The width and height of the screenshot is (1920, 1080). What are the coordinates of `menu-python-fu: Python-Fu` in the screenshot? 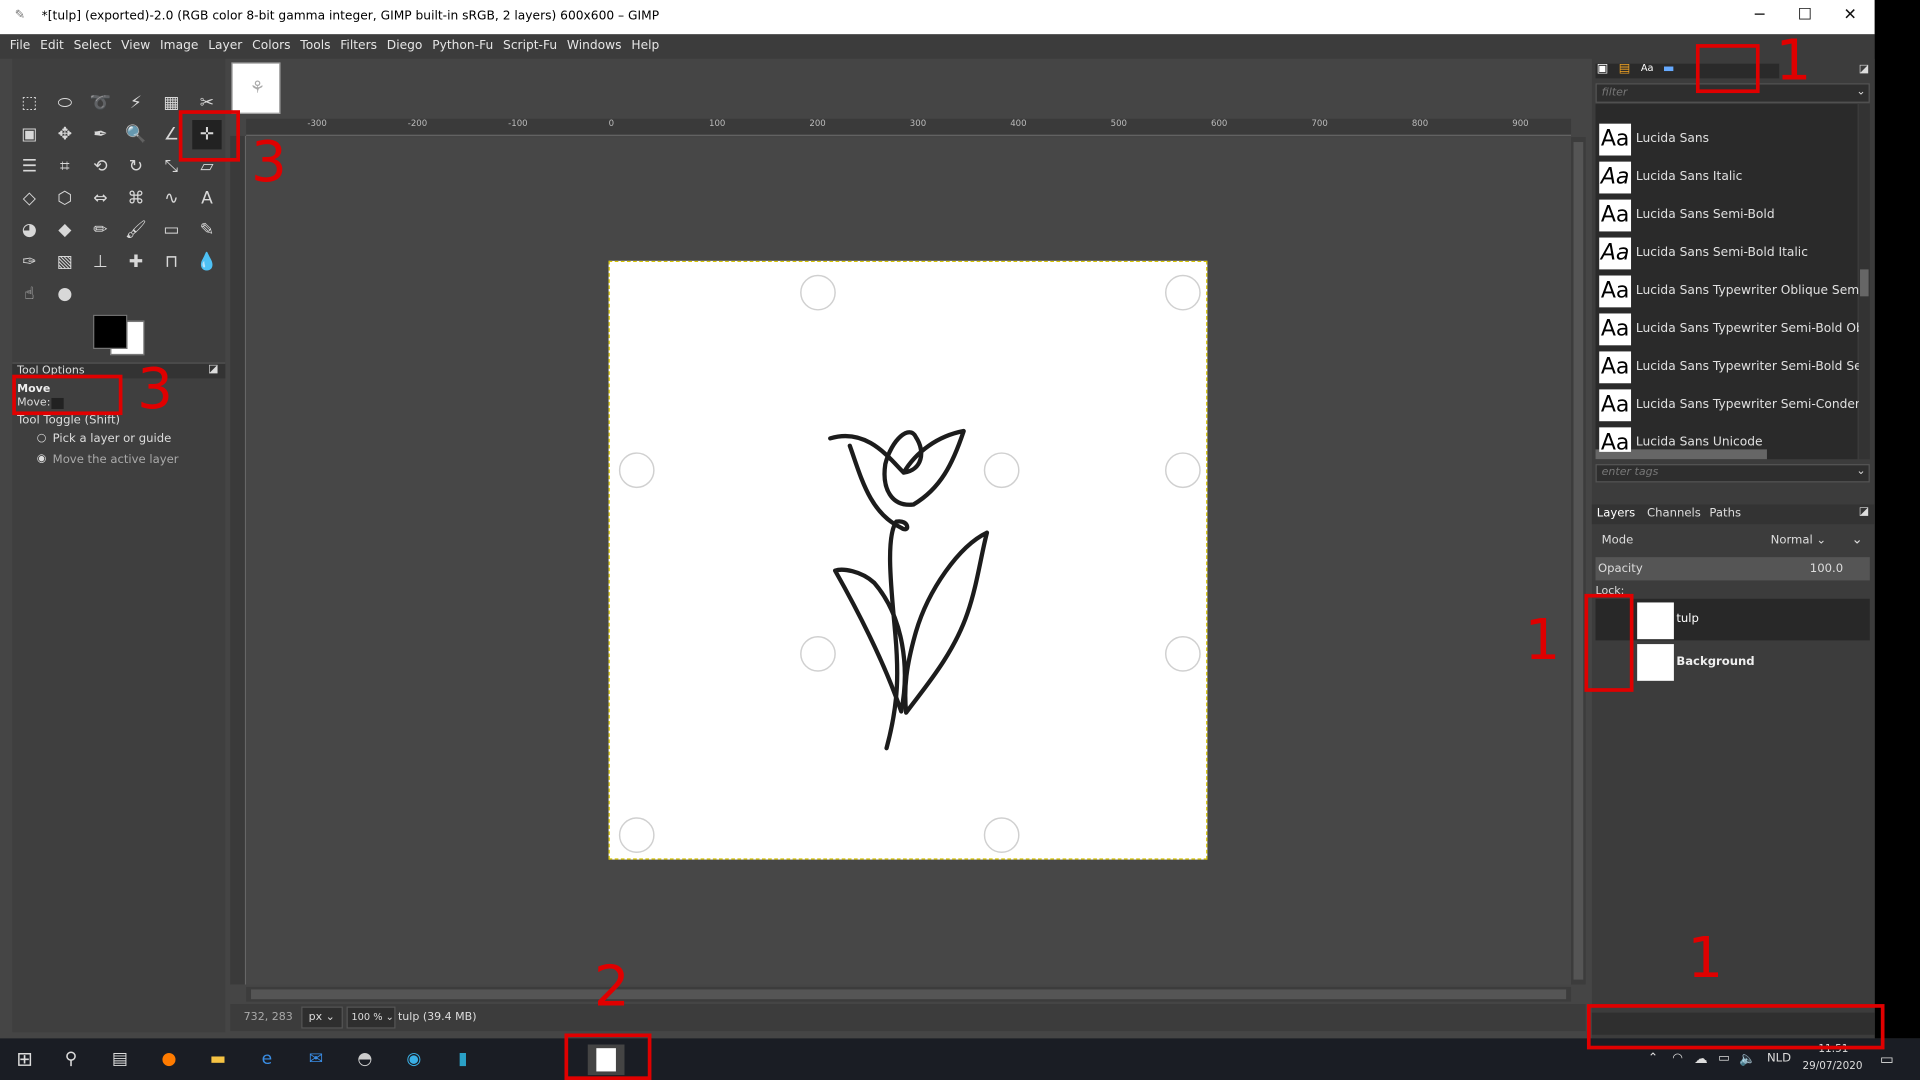 It's located at (462, 43).